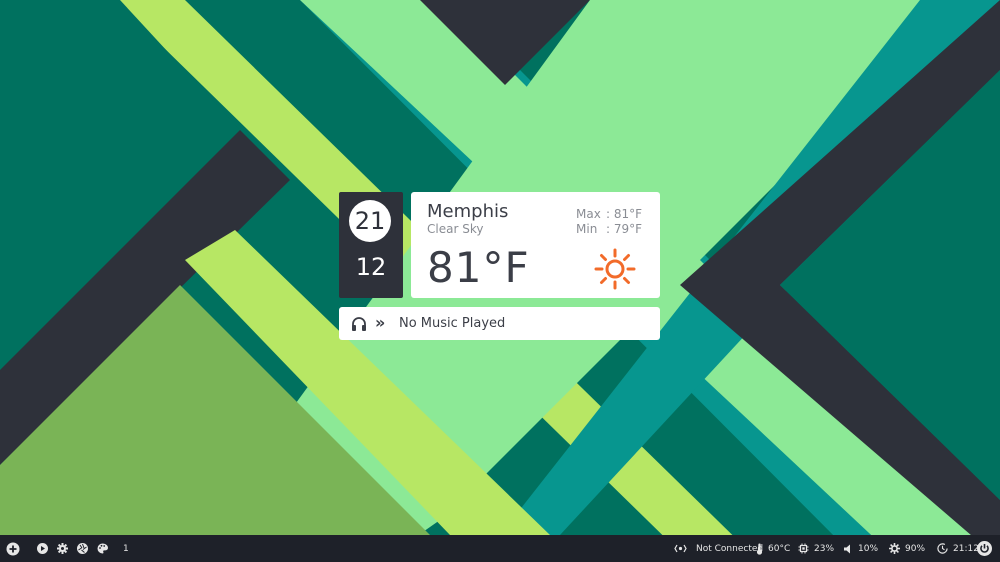  Describe the element at coordinates (779, 548) in the screenshot. I see `temperature-label: 60°C` at that location.